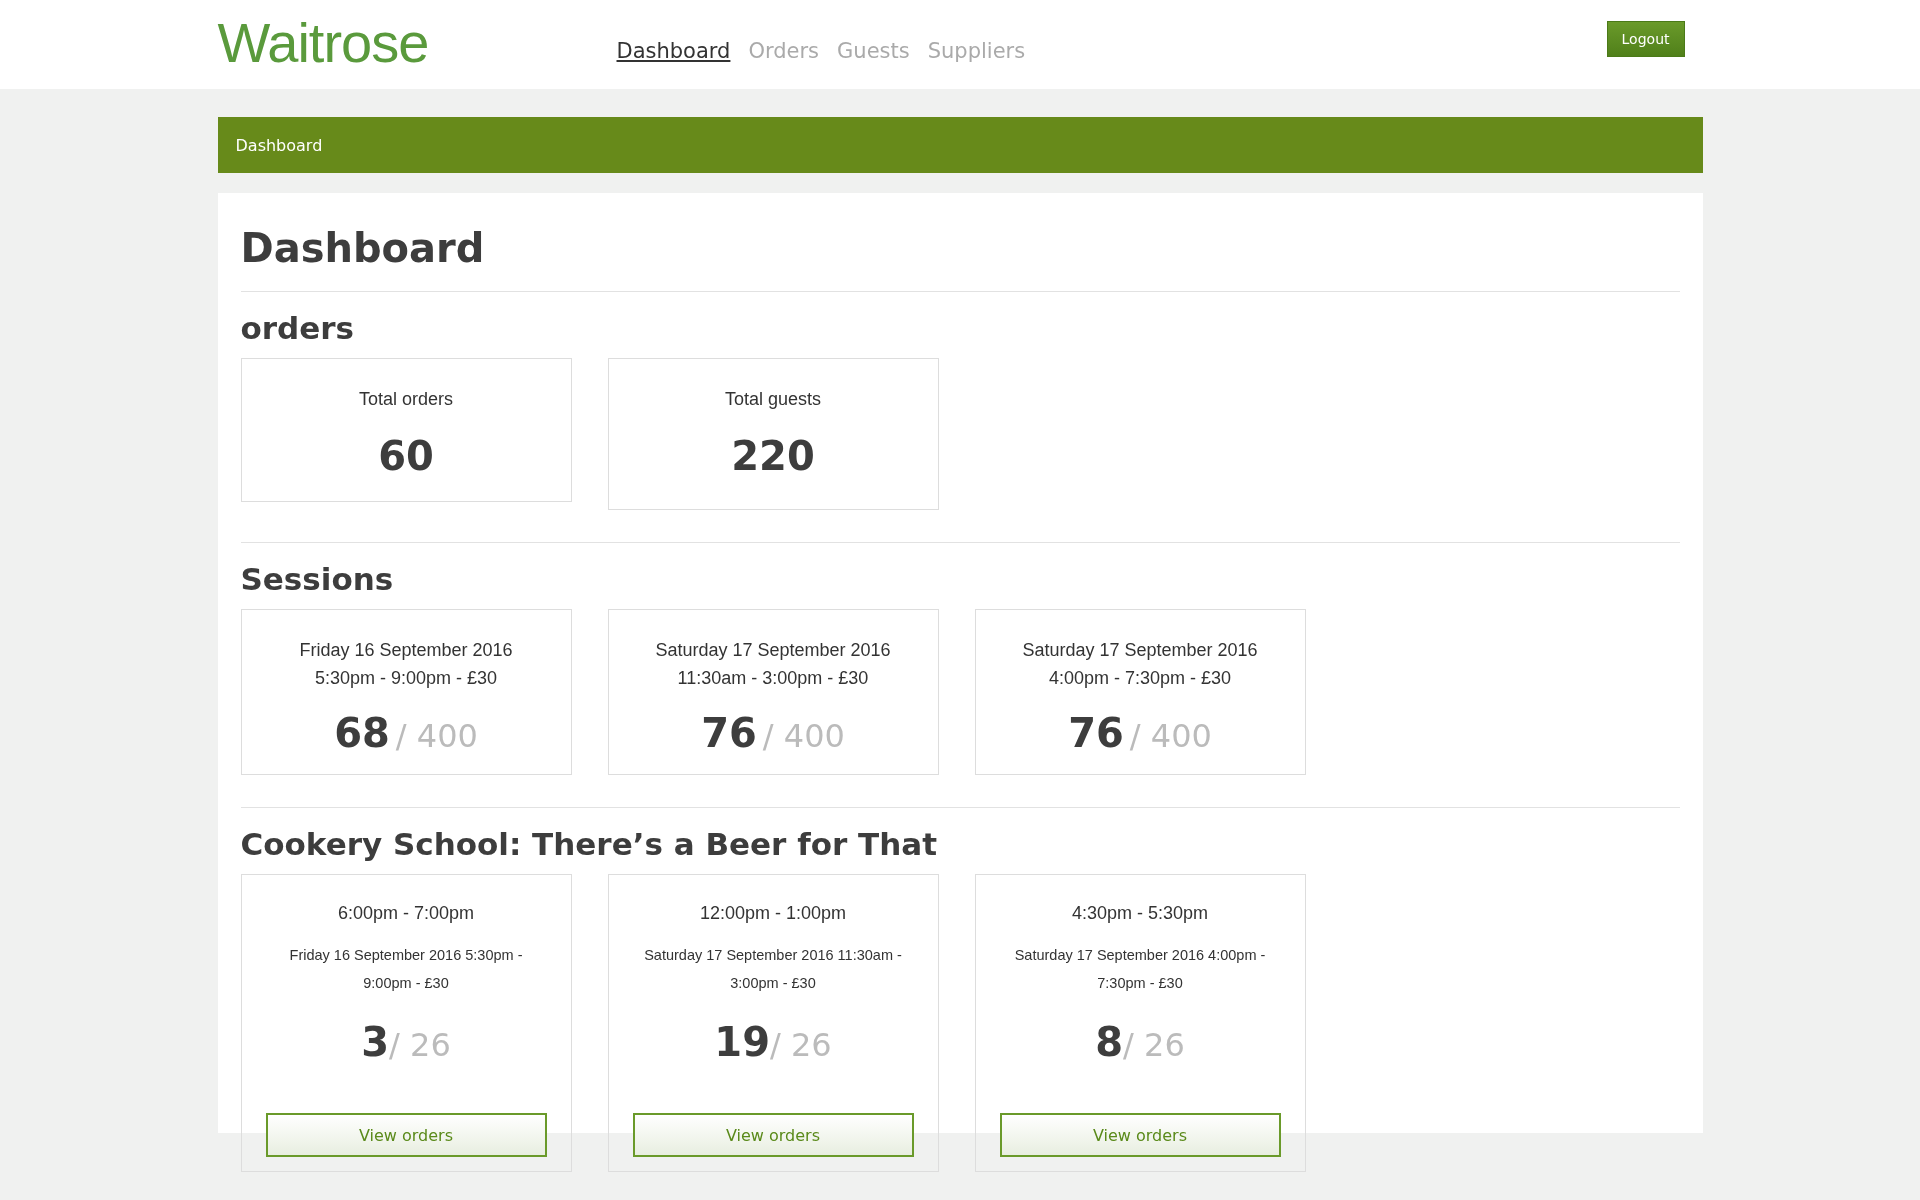  Describe the element at coordinates (773, 678) in the screenshot. I see `session-time: 11:30am - 3:00pm - £30` at that location.